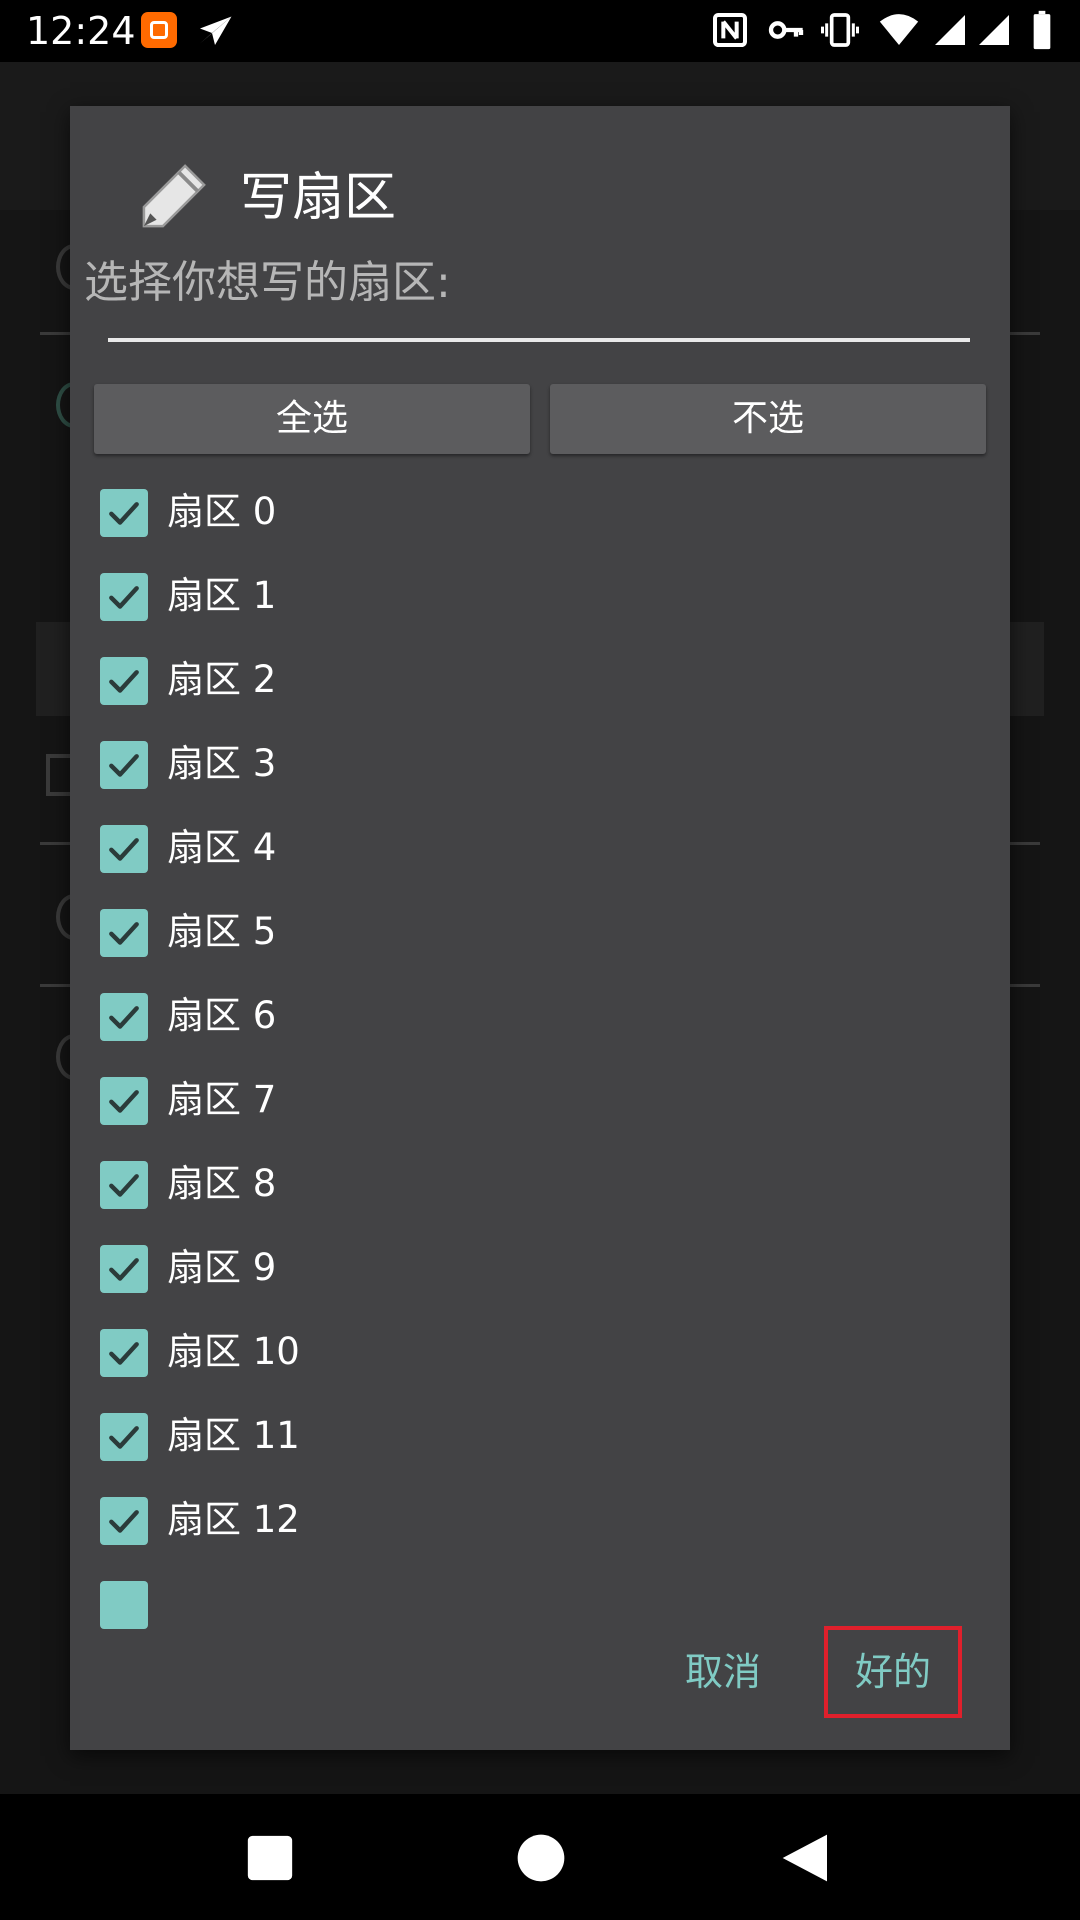 Image resolution: width=1080 pixels, height=1920 pixels. Describe the element at coordinates (222, 763) in the screenshot. I see `sector-label: 扇区 3` at that location.